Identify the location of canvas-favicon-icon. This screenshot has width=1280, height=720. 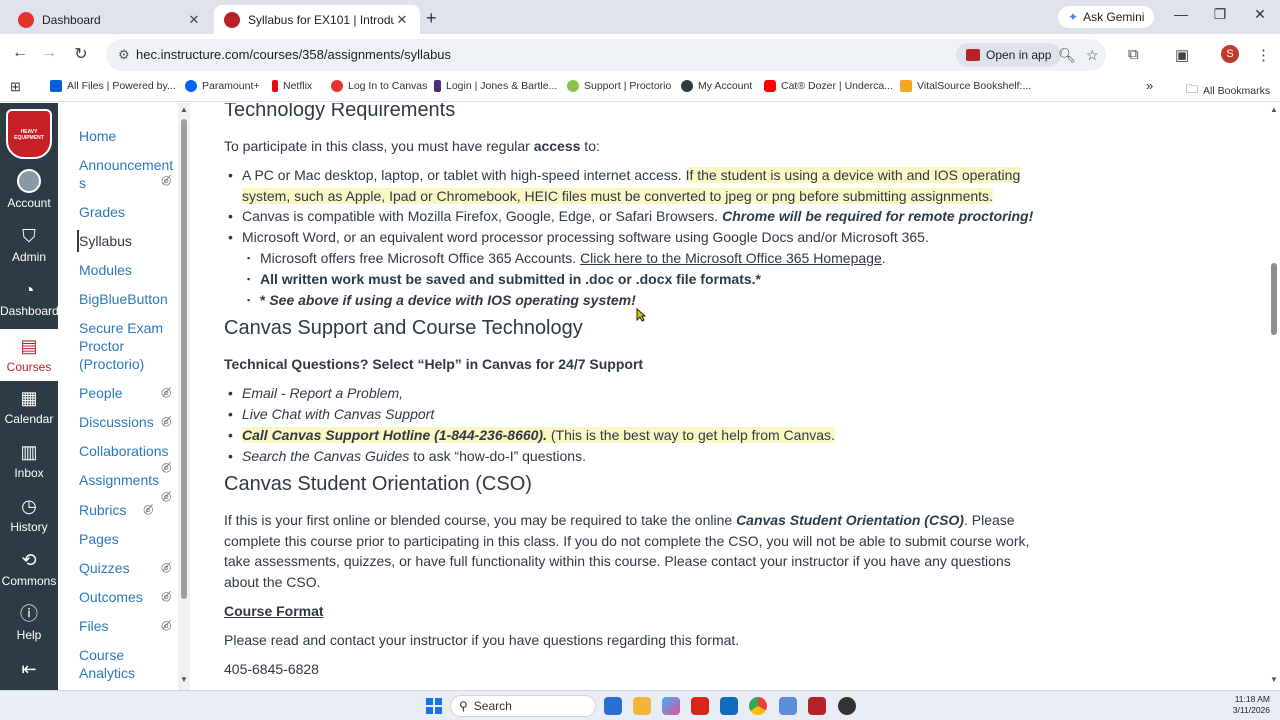
(26, 19).